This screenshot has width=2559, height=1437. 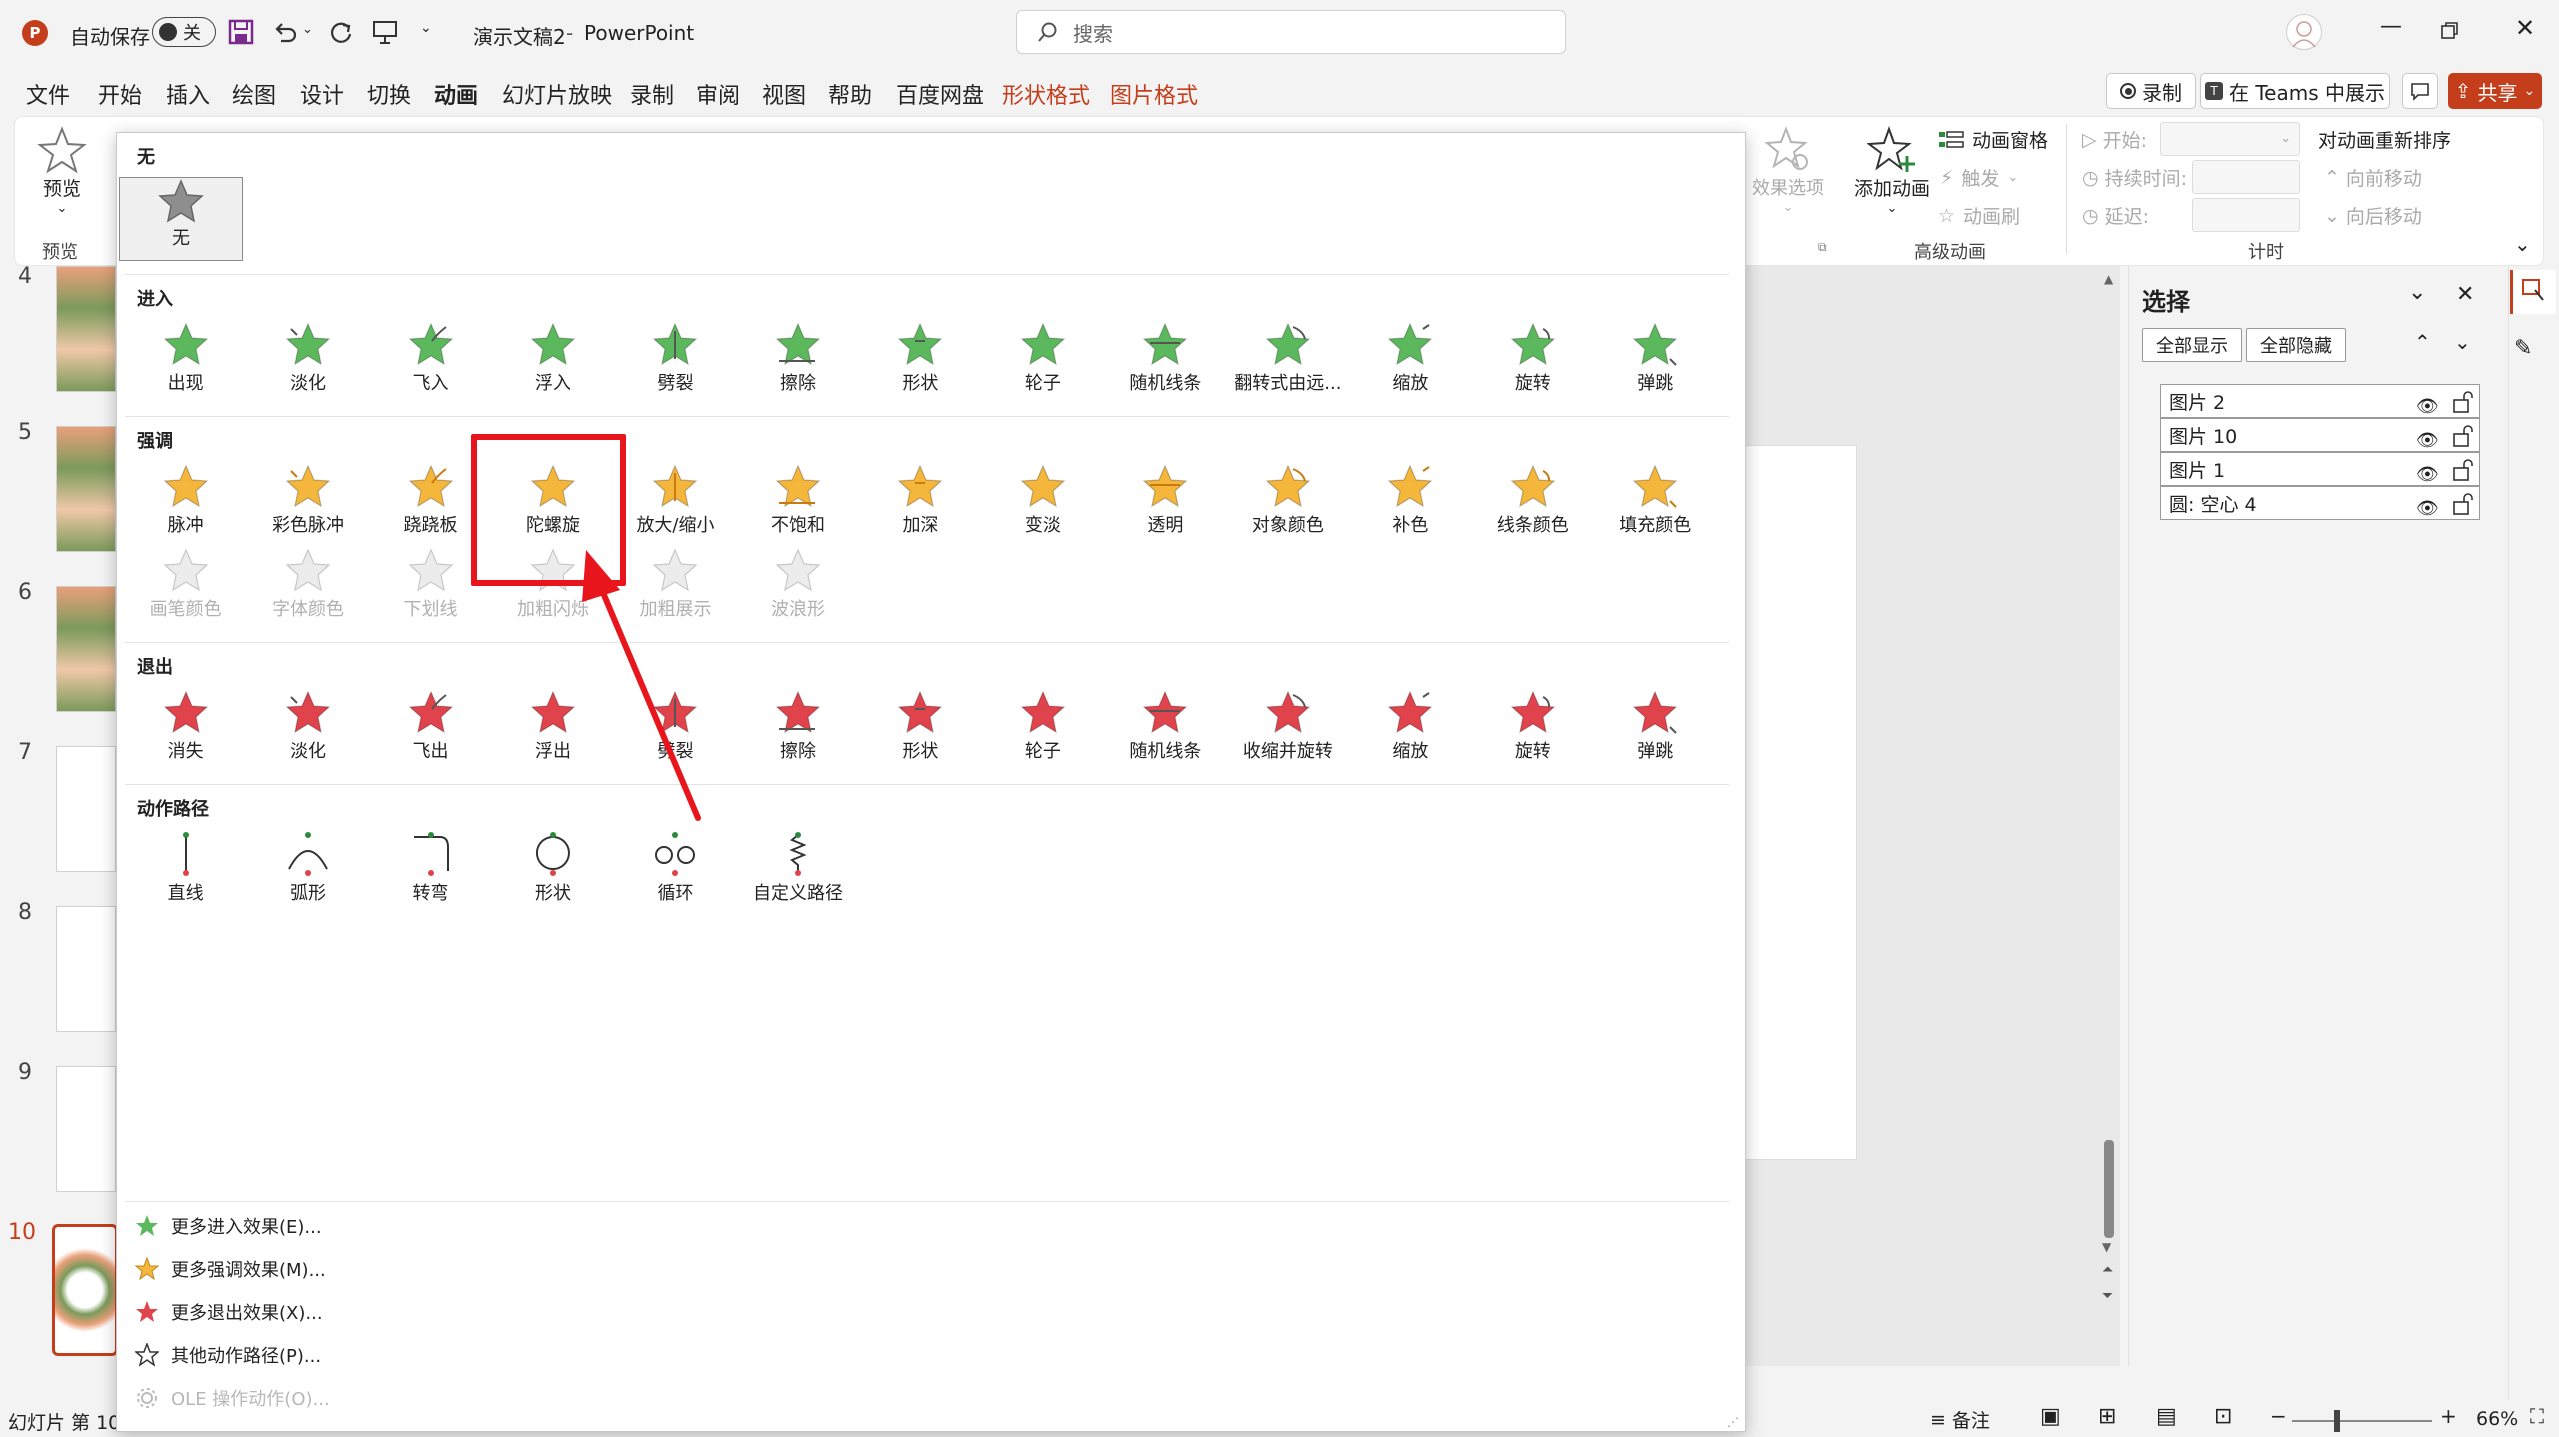 I want to click on tab-animations: 动画, so click(x=456, y=99).